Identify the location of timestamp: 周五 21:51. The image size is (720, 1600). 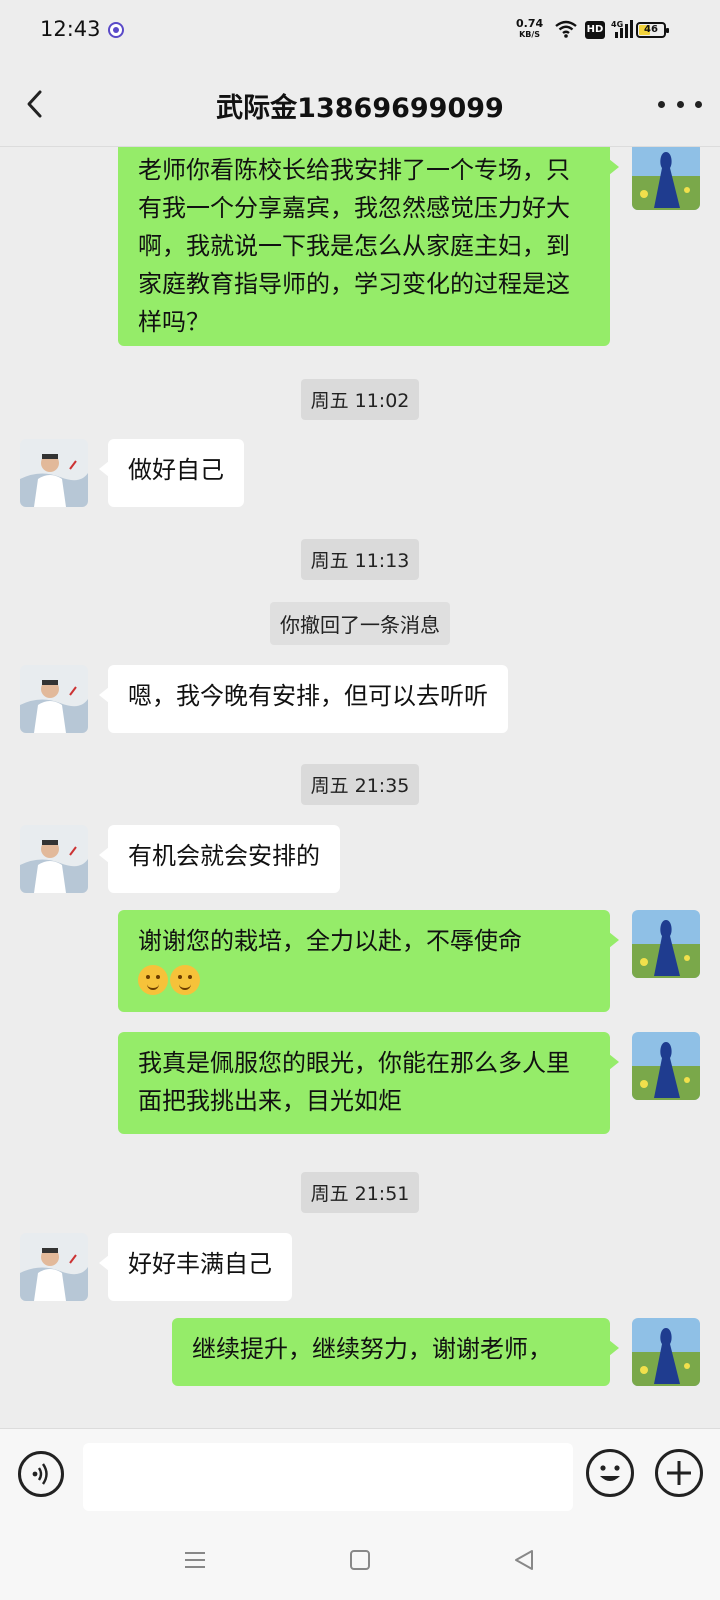
(360, 1192).